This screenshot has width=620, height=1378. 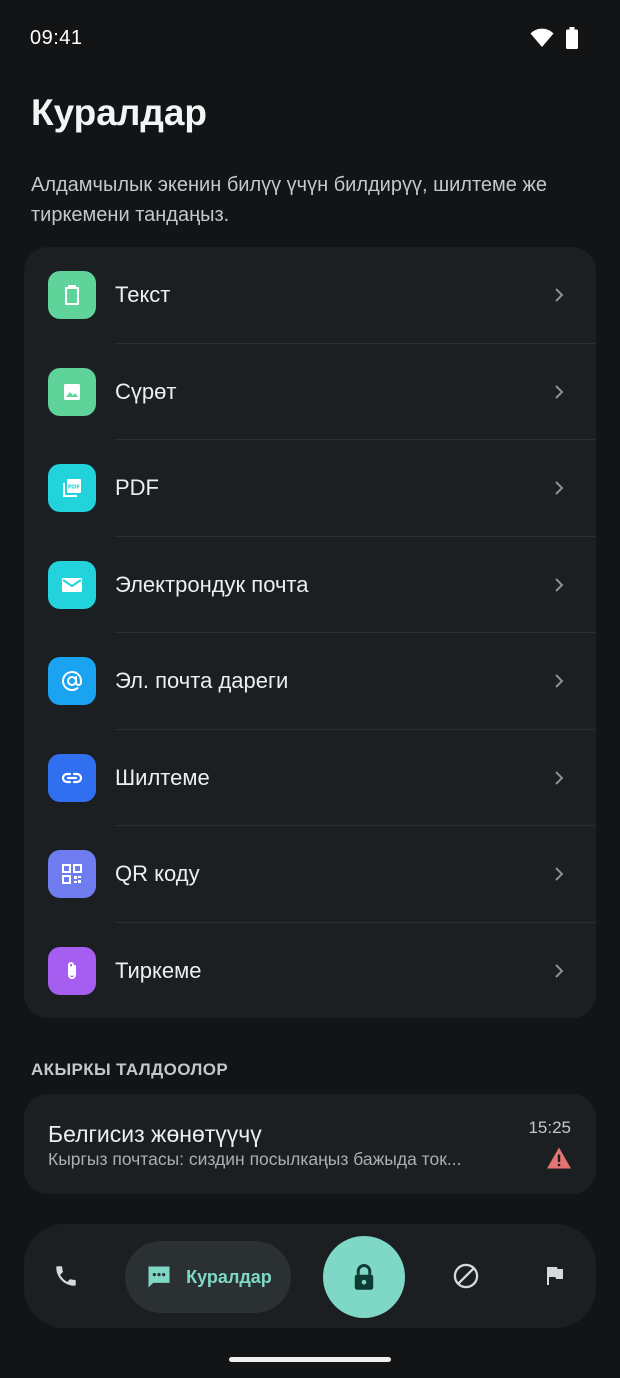 I want to click on tool-label: Текст, so click(x=143, y=295).